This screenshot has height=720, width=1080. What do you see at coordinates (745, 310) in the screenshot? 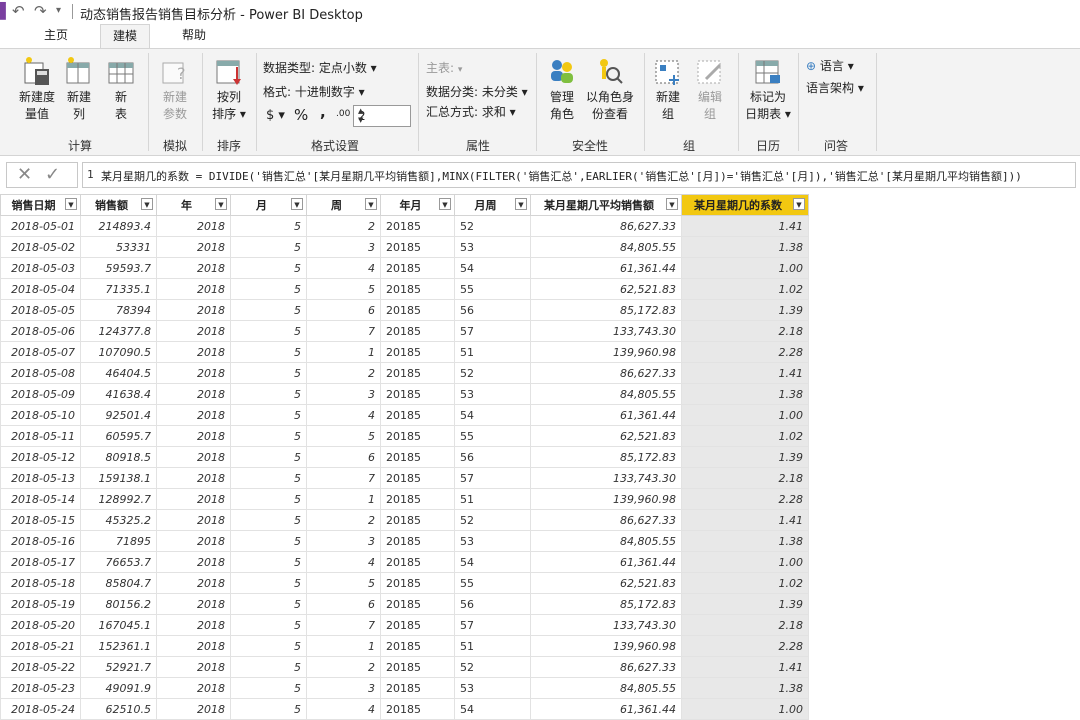
I see `table-cell: 1.39` at bounding box center [745, 310].